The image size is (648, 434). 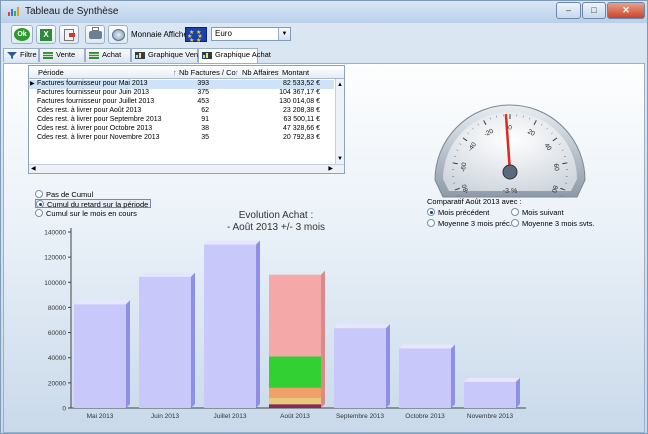 What do you see at coordinates (165, 416) in the screenshot?
I see `x-tick-label: Juin 2013` at bounding box center [165, 416].